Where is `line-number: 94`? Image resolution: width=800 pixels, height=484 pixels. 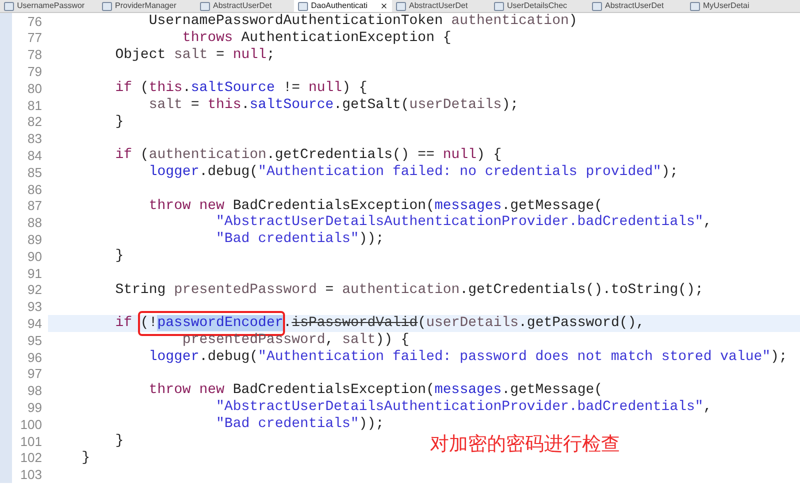 line-number: 94 is located at coordinates (34, 324).